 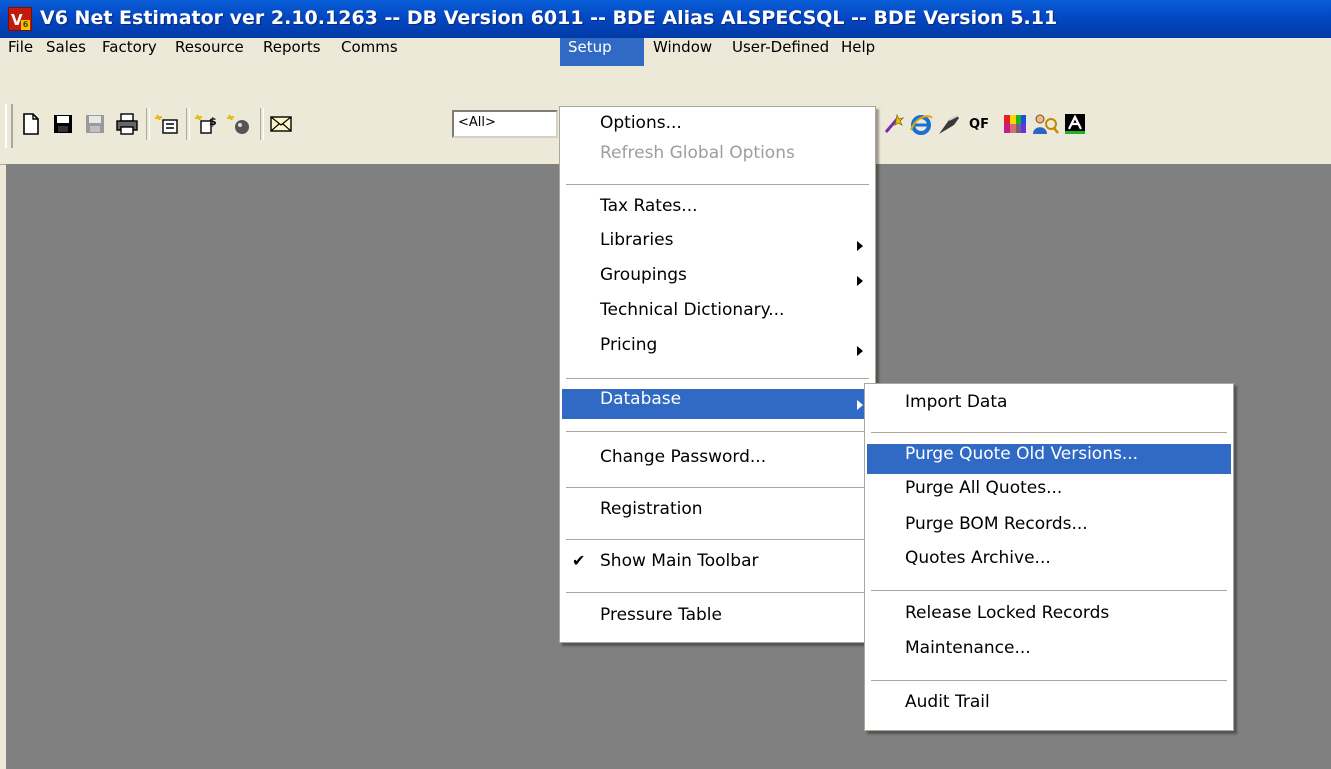 I want to click on font-icon, so click(x=1075, y=124).